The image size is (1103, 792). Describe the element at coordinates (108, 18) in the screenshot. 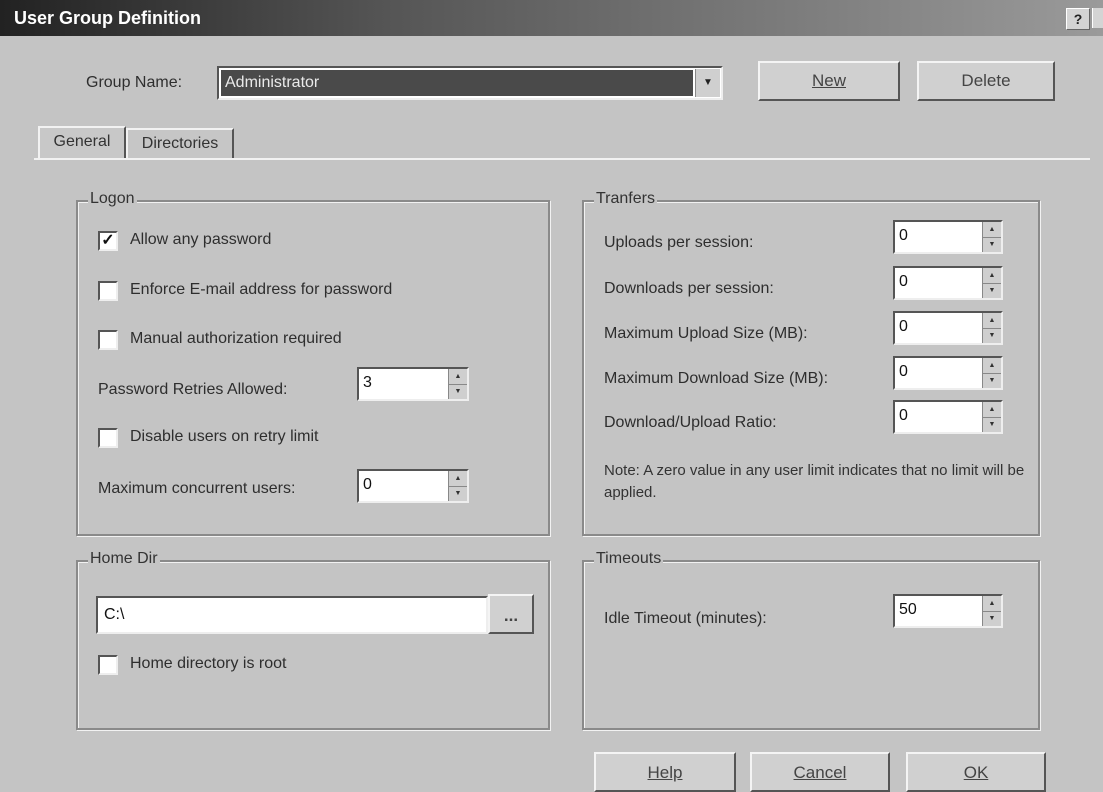

I see `window-title: User Group Definition` at that location.